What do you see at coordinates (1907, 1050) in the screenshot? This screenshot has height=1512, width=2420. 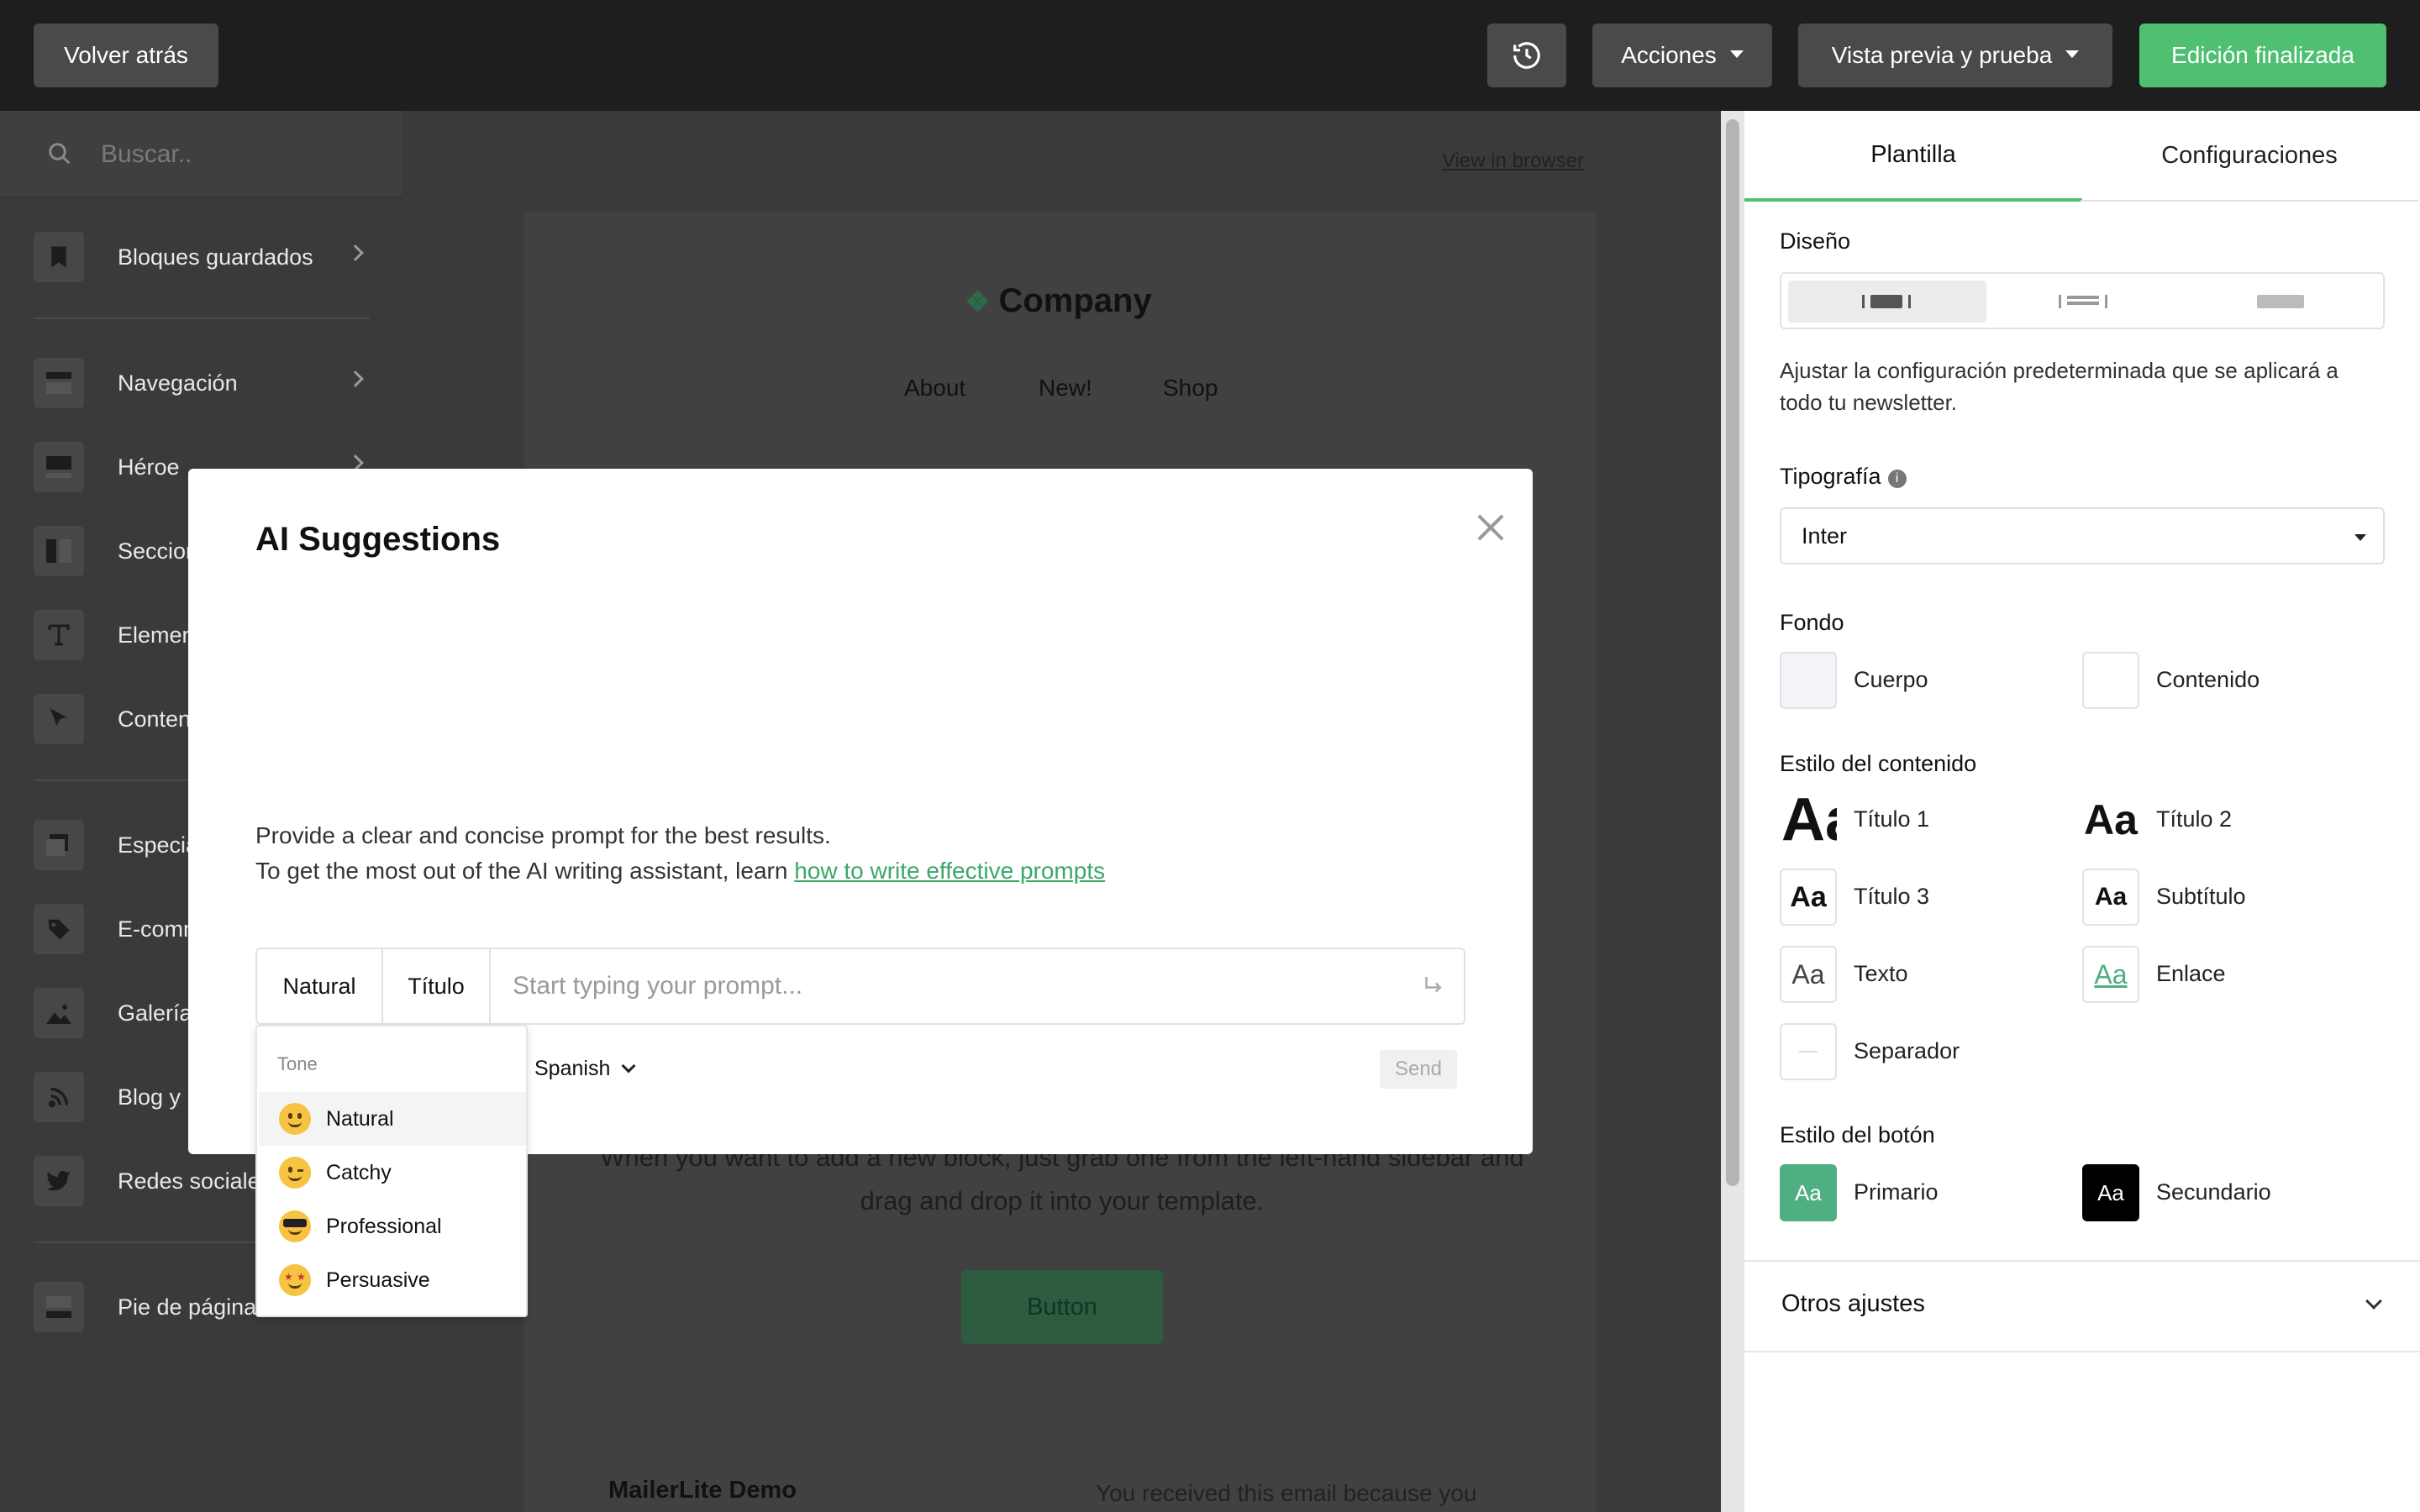 I see `separator-label: Separador` at bounding box center [1907, 1050].